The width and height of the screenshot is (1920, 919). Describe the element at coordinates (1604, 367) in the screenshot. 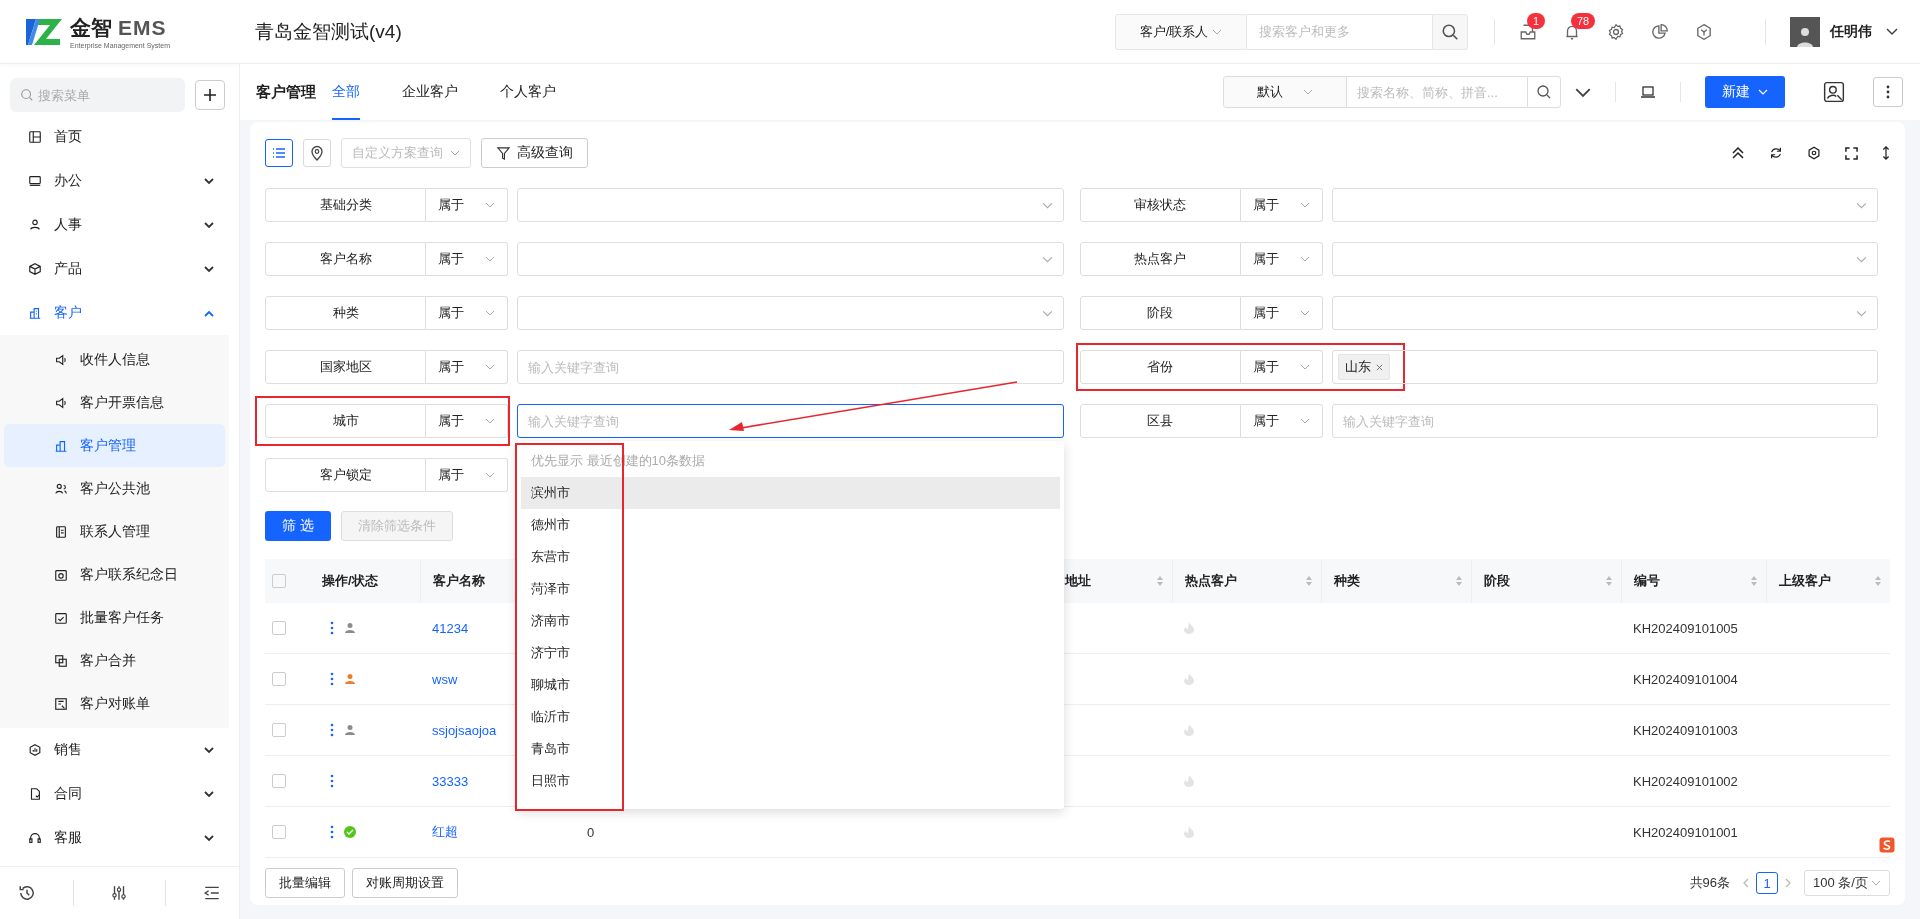

I see `tag-field: 山东` at that location.